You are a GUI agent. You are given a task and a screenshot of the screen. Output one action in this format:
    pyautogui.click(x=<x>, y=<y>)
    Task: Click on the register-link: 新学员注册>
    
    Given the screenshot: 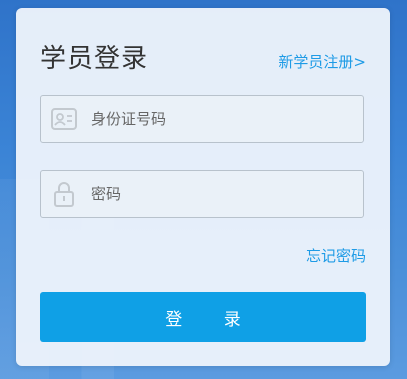 What is the action you would take?
    pyautogui.click(x=322, y=61)
    